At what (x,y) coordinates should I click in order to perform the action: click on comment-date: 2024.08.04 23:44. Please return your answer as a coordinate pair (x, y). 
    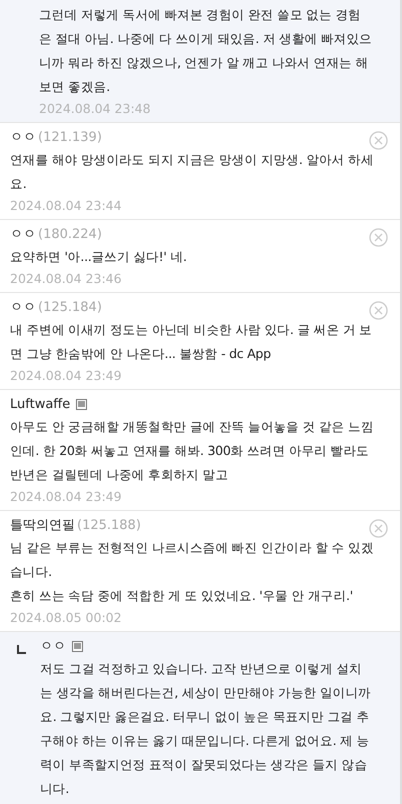
    Looking at the image, I should click on (66, 206).